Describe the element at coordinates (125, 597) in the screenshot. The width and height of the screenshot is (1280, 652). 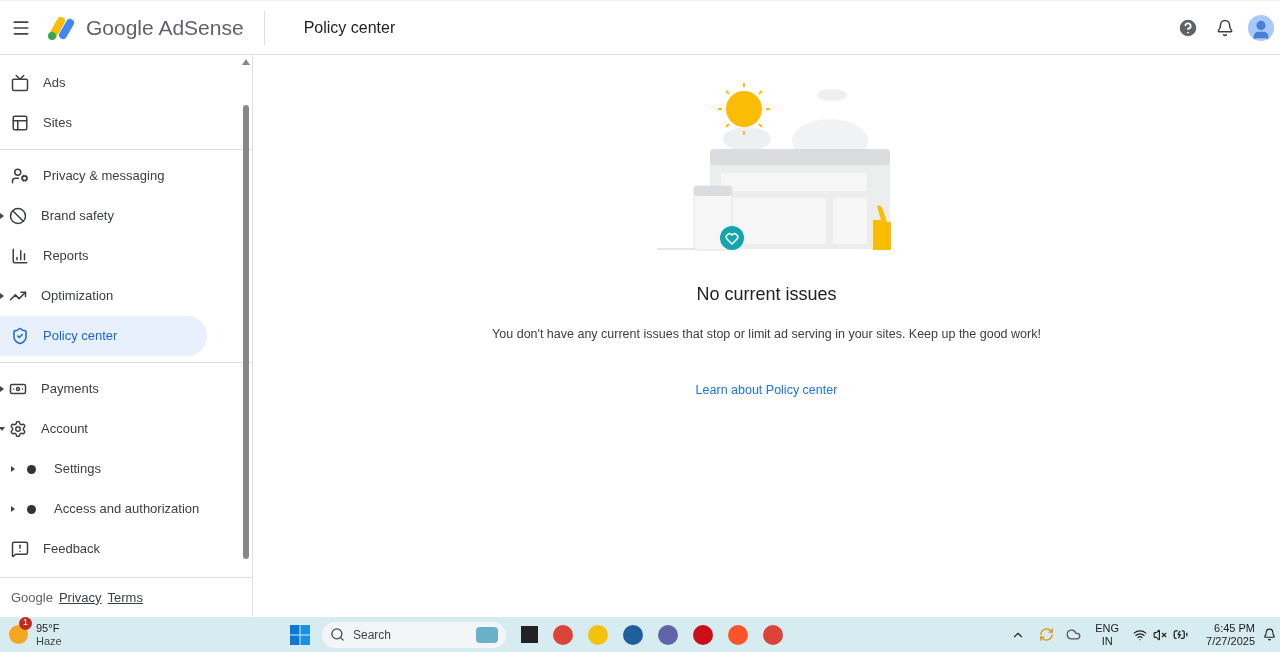
I see `footer-link: Terms` at that location.